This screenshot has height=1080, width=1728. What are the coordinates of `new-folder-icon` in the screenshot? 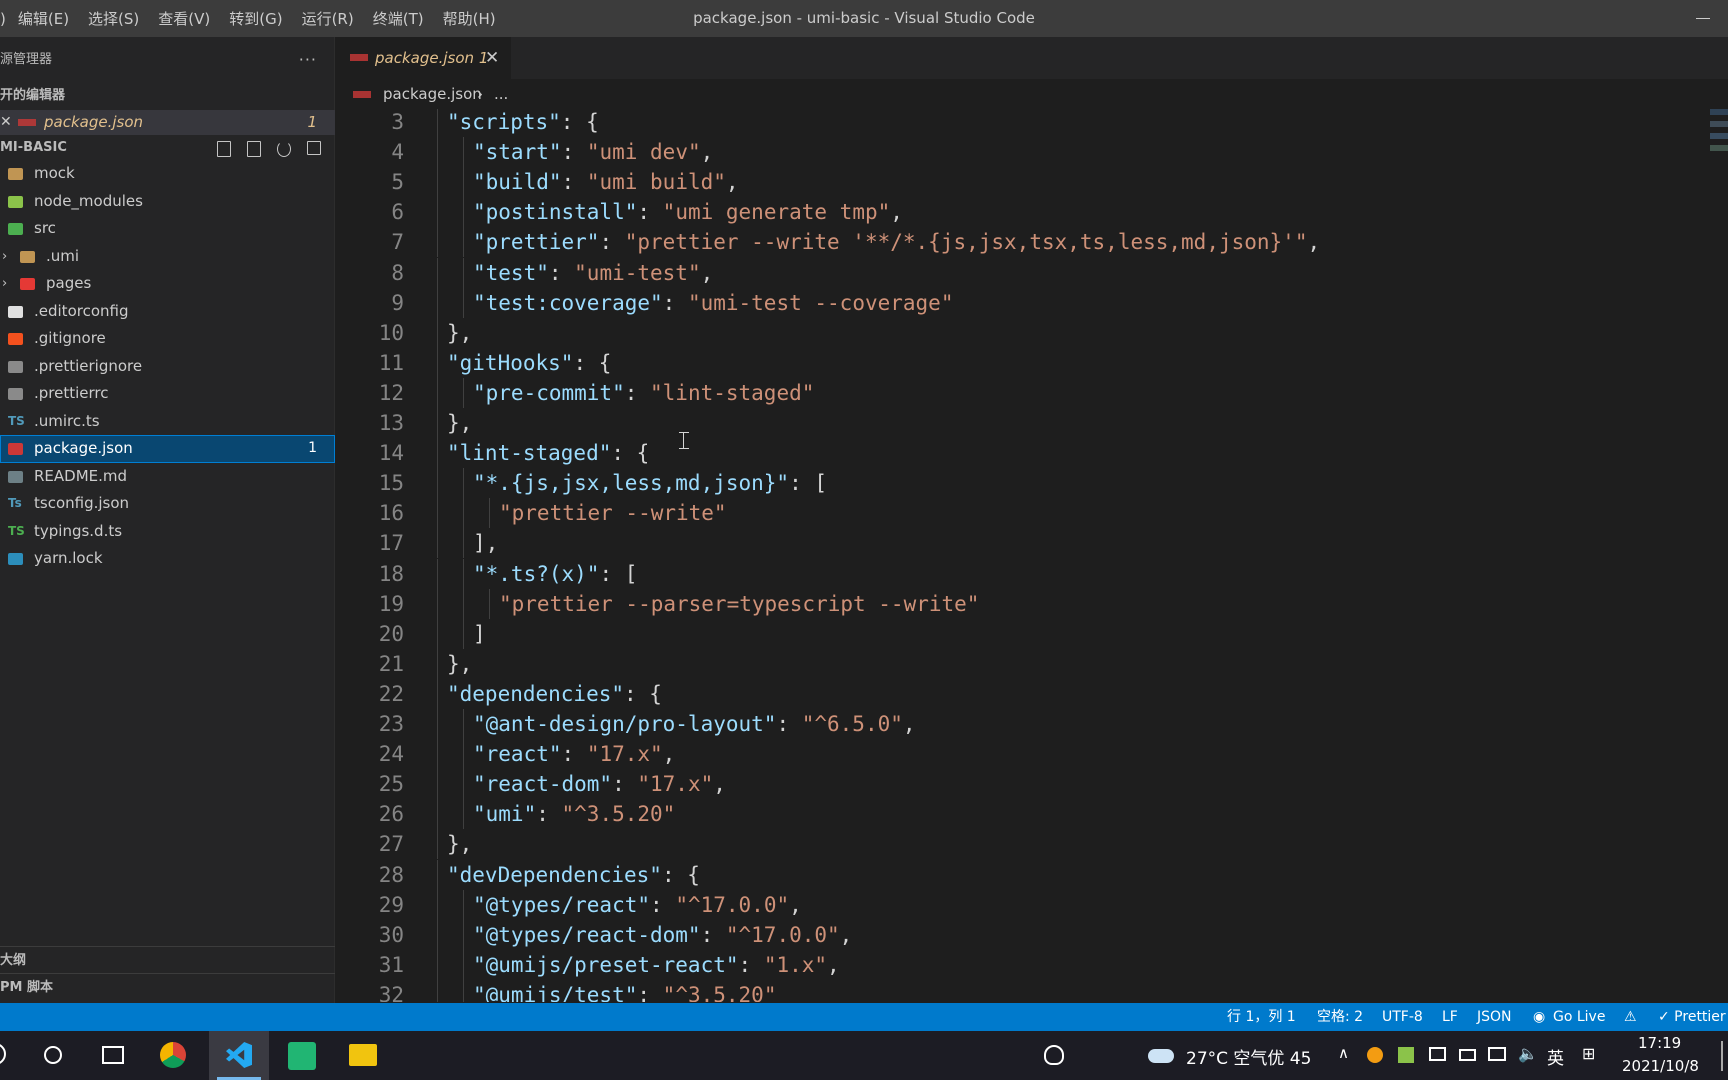 It's located at (254, 148).